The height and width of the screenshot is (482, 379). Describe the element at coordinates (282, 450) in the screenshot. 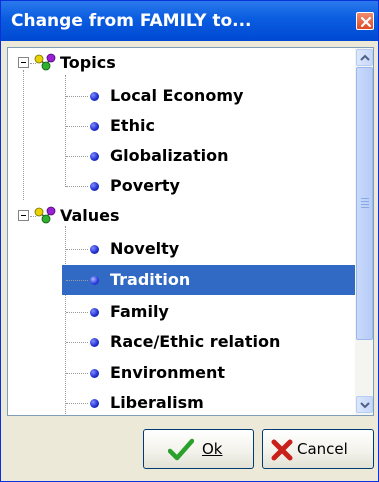

I see `red-x-icon` at that location.